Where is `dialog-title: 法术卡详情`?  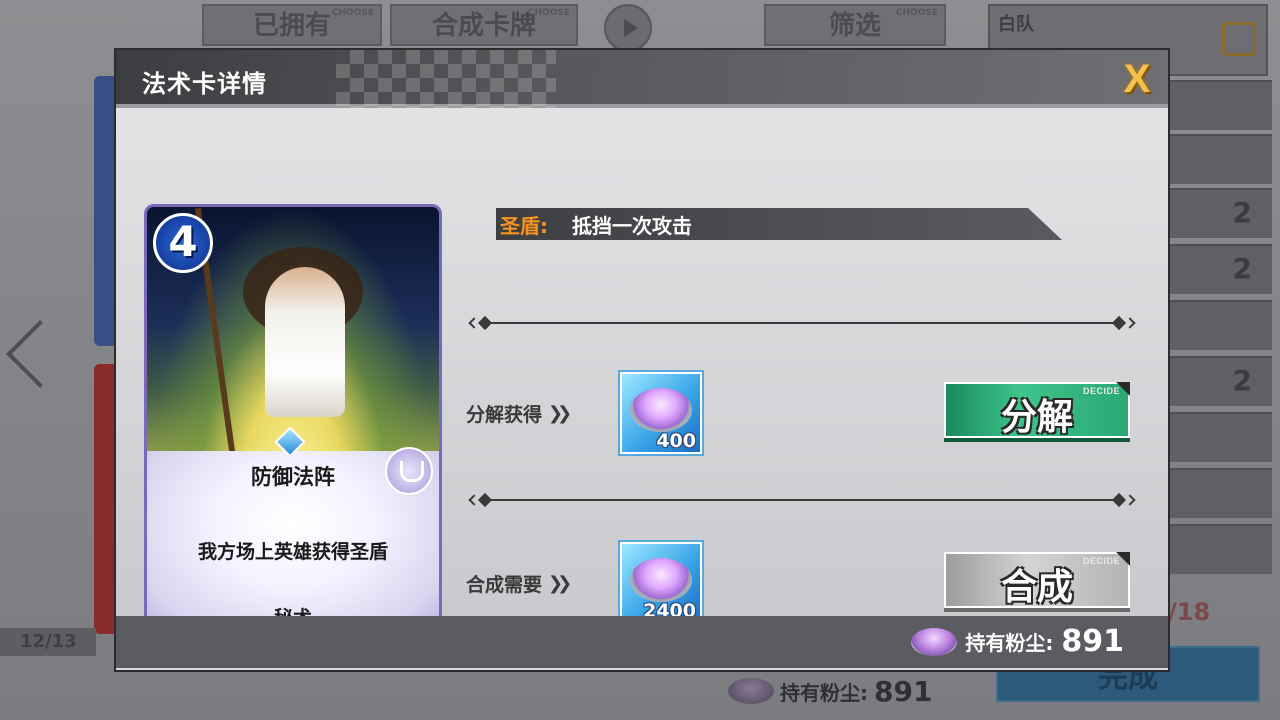
dialog-title: 法术卡详情 is located at coordinates (204, 84).